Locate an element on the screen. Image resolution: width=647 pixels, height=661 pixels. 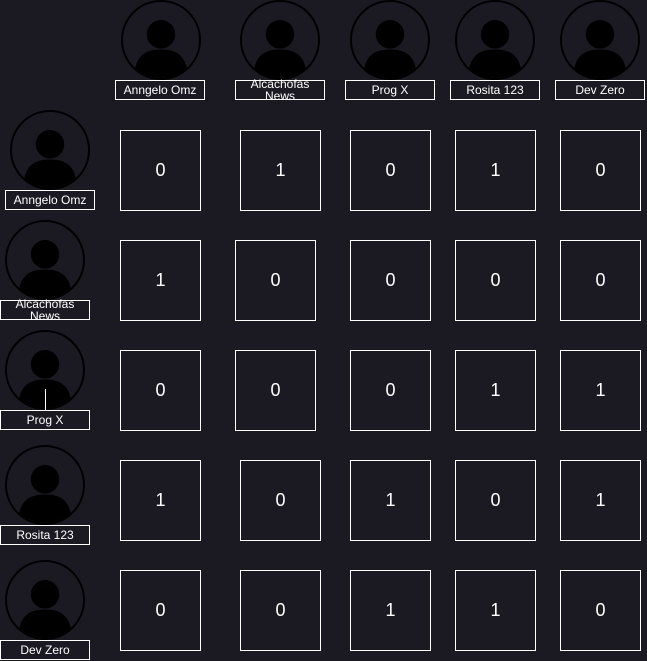
row-header-label: Anngelo Omz is located at coordinates (50, 200).